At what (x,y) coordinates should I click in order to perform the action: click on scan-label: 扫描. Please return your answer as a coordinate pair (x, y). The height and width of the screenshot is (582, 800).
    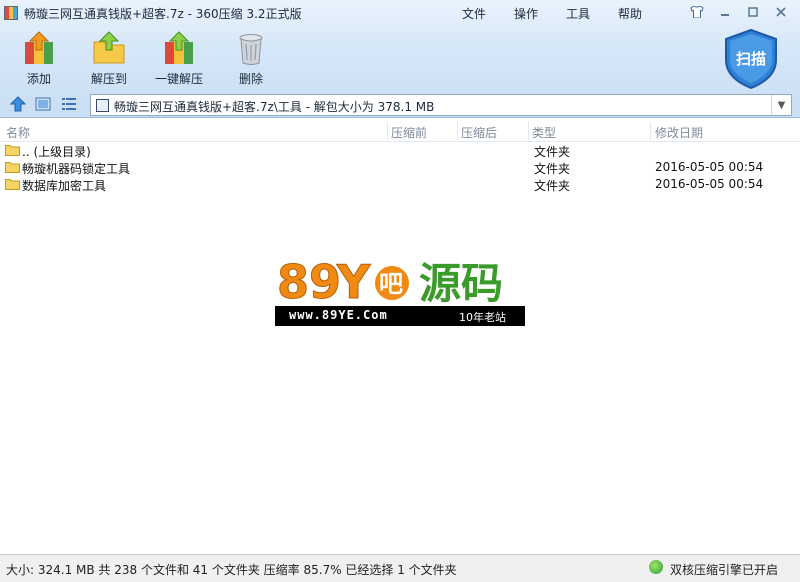
    Looking at the image, I should click on (750, 59).